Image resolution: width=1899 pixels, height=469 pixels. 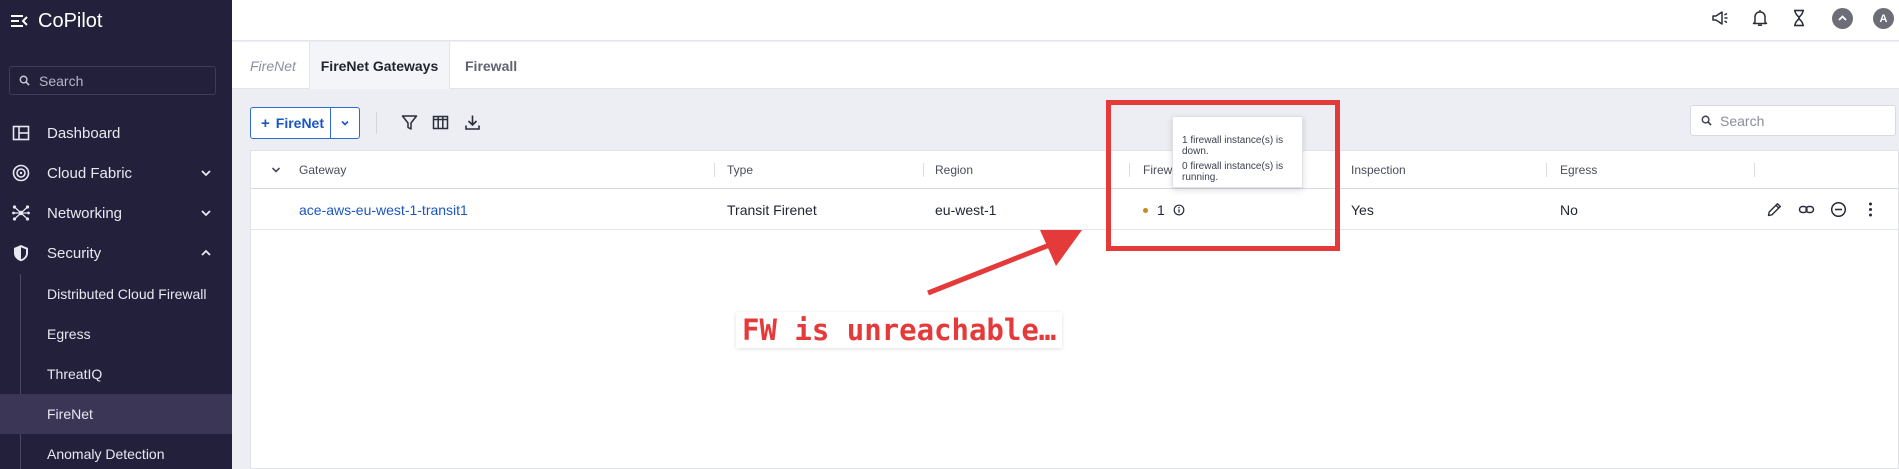 What do you see at coordinates (69, 334) in the screenshot?
I see `sidebar-subitem-label: Egress` at bounding box center [69, 334].